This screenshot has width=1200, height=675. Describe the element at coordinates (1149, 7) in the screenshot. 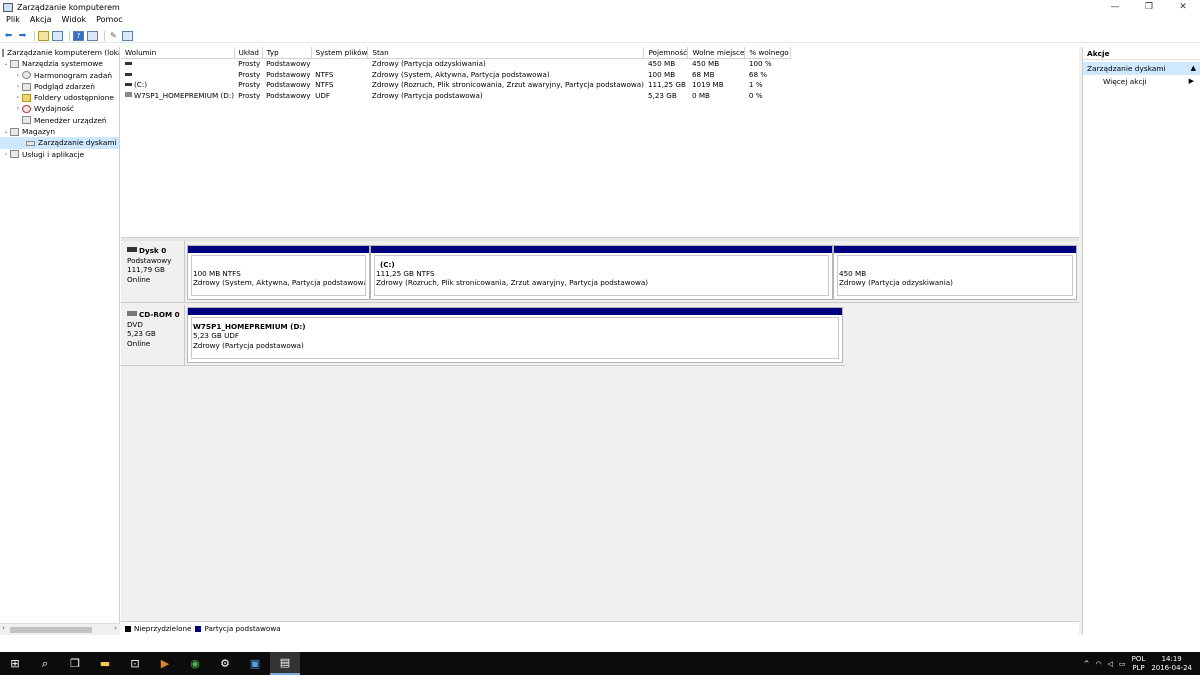

I see `restore-button: ❐` at that location.